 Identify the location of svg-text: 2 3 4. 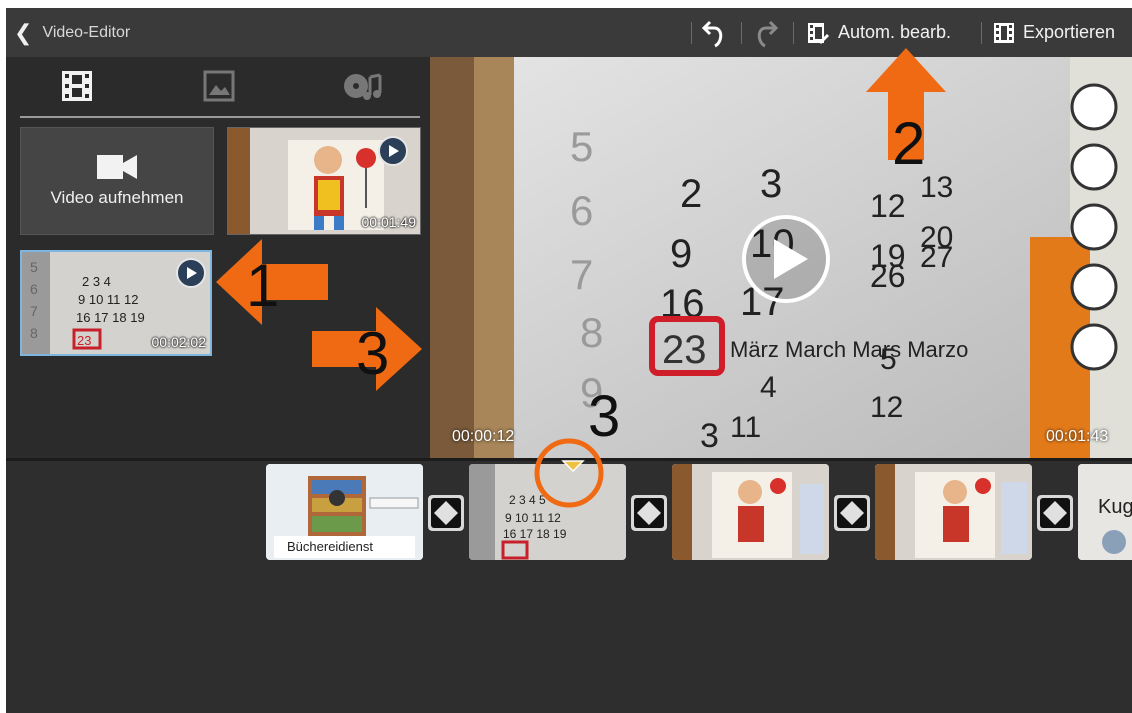
(96, 281).